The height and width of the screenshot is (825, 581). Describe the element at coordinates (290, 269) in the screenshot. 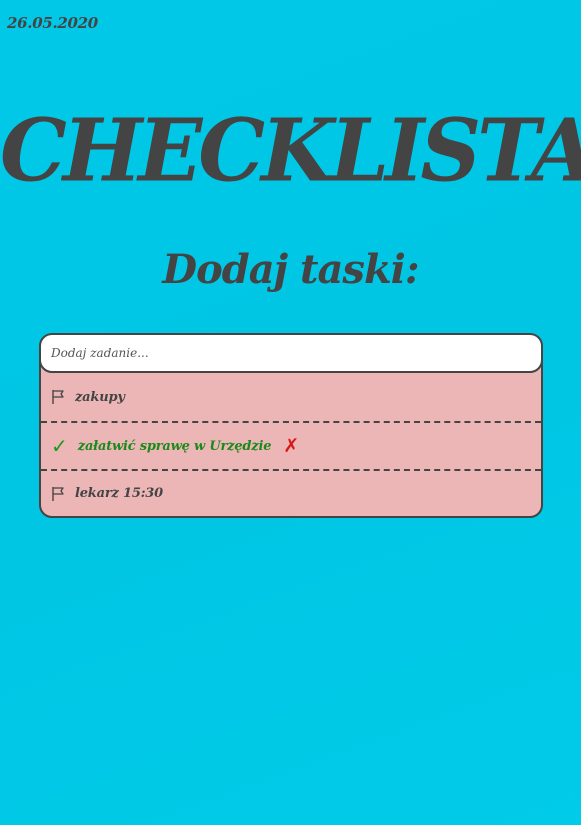

I see `page-subtitle: Dodaj taski:` at that location.